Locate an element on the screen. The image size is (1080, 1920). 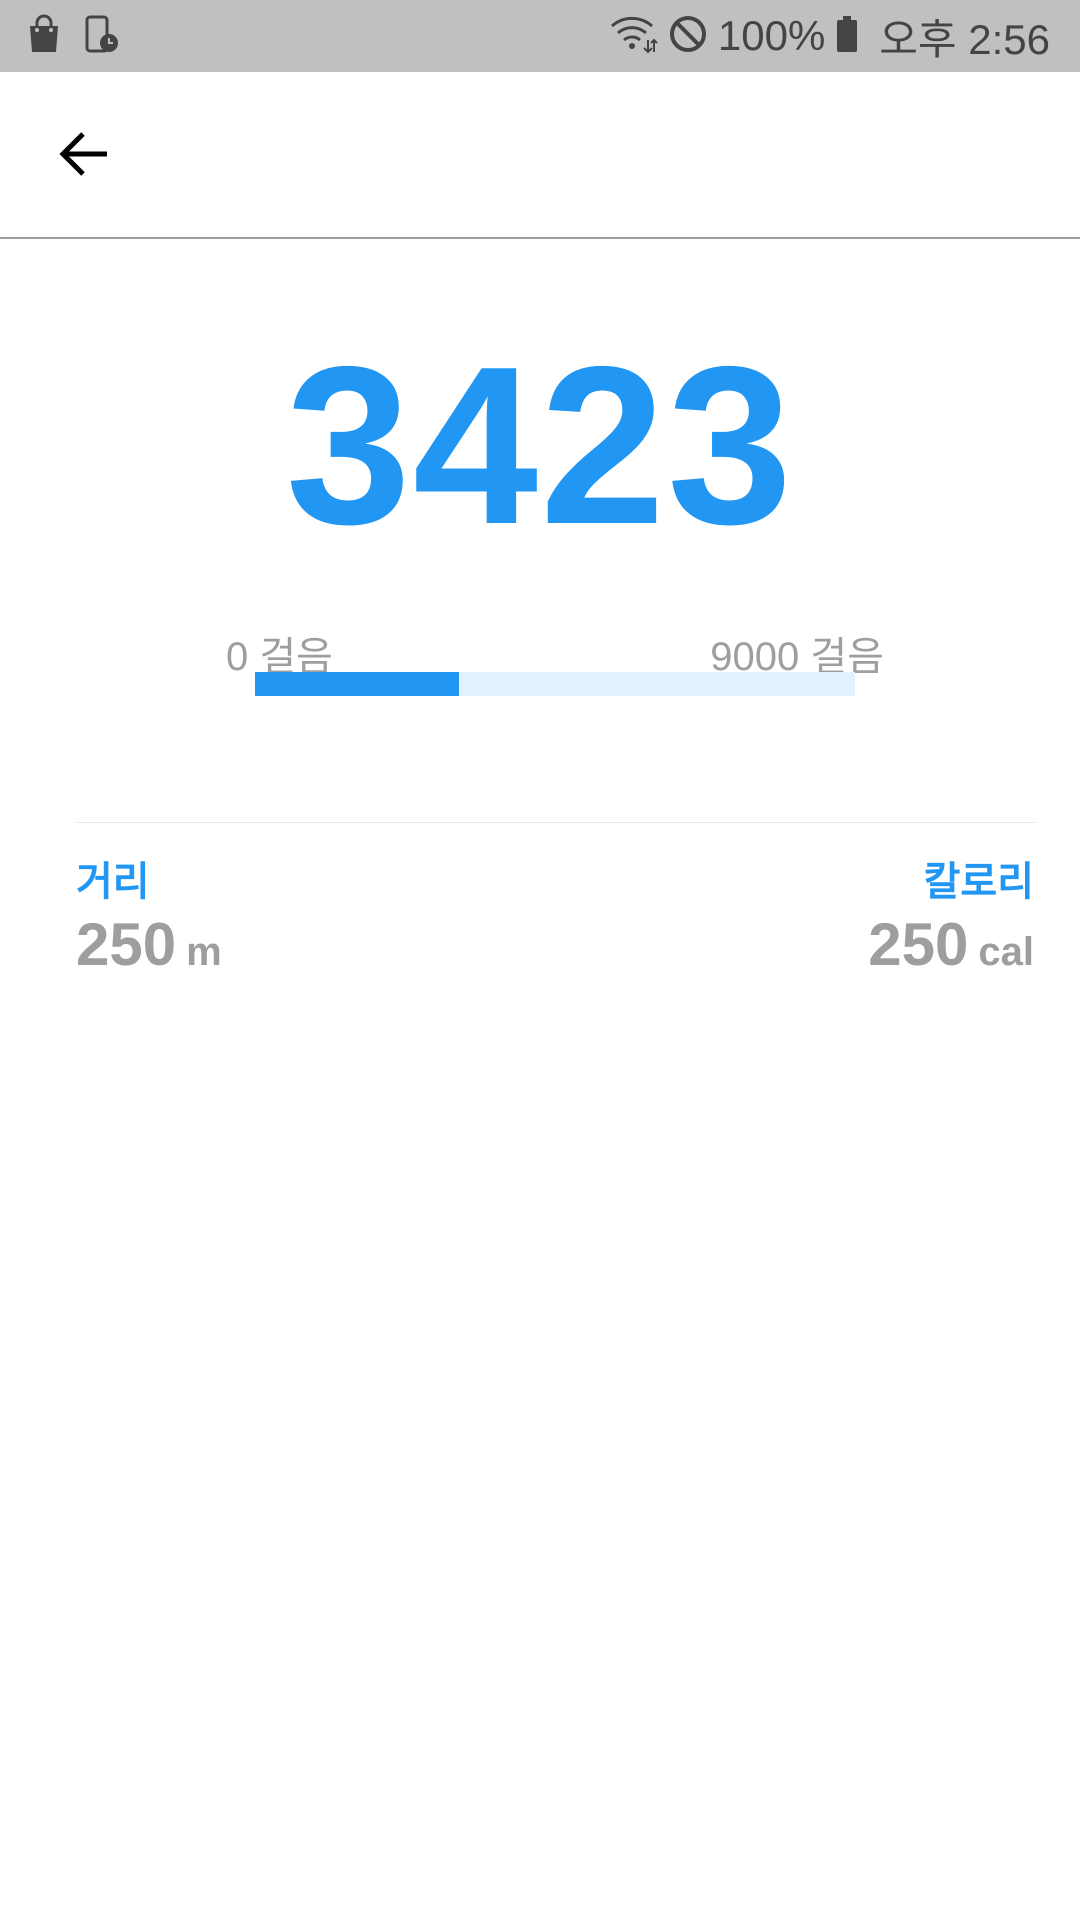
calories-unit: cal is located at coordinates (1006, 952).